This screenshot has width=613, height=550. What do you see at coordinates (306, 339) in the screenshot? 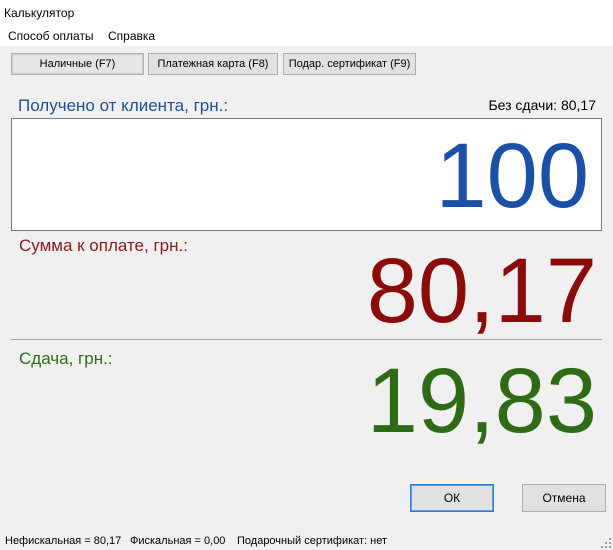
I see `divider` at bounding box center [306, 339].